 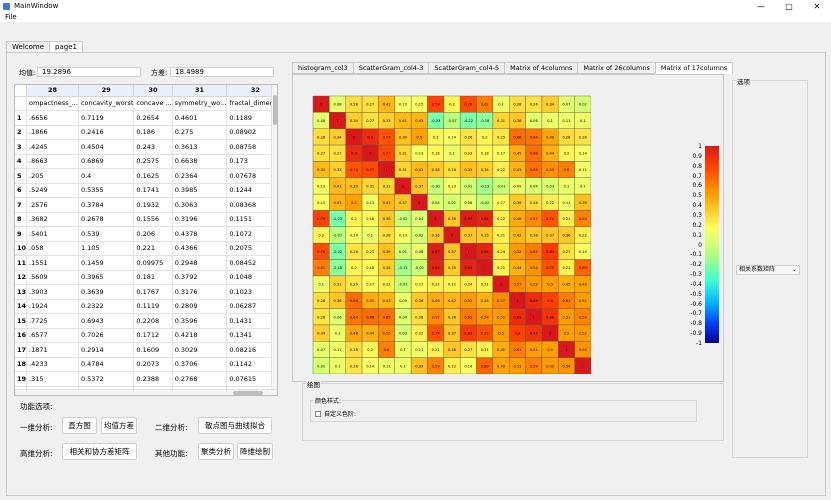 I want to click on table-cell: 0.6638, so click(x=200, y=161).